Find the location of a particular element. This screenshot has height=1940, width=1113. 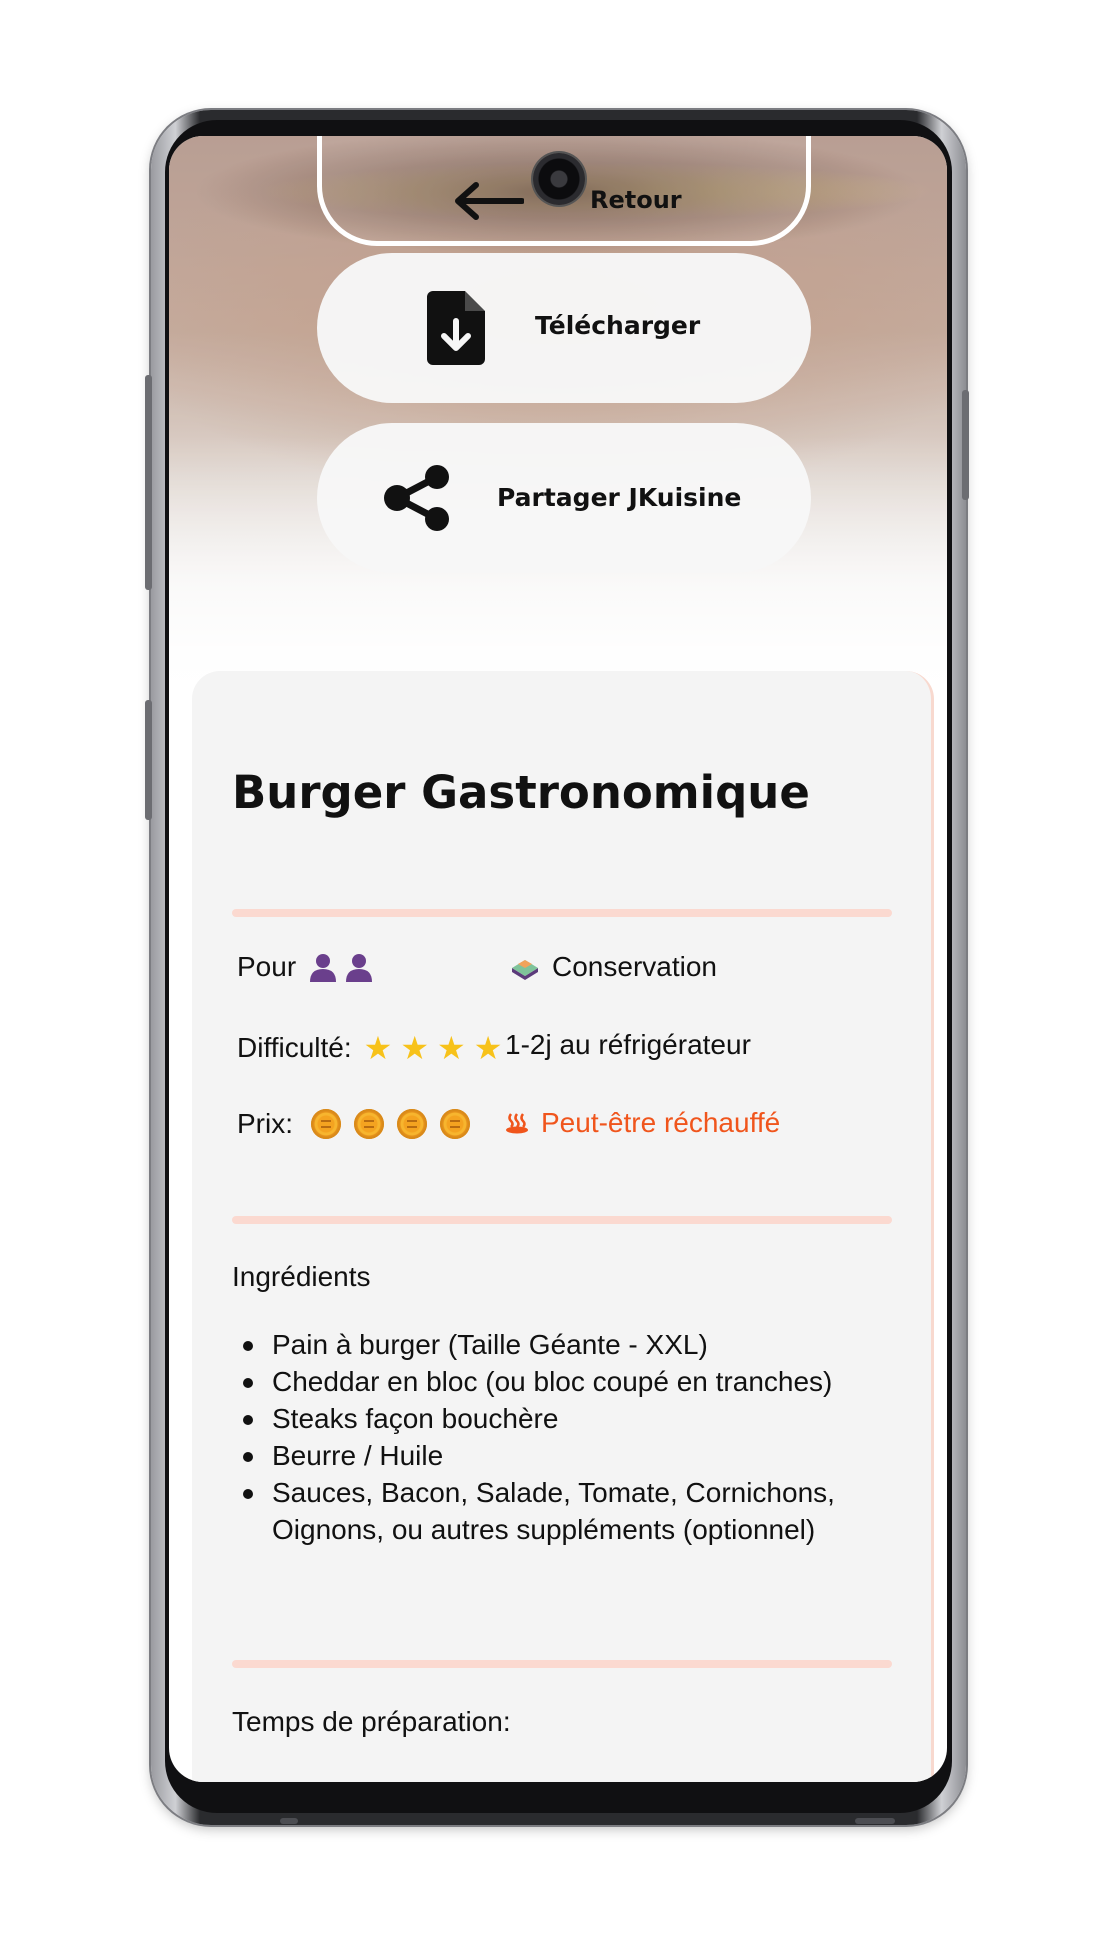

bixby-button is located at coordinates (148, 760).